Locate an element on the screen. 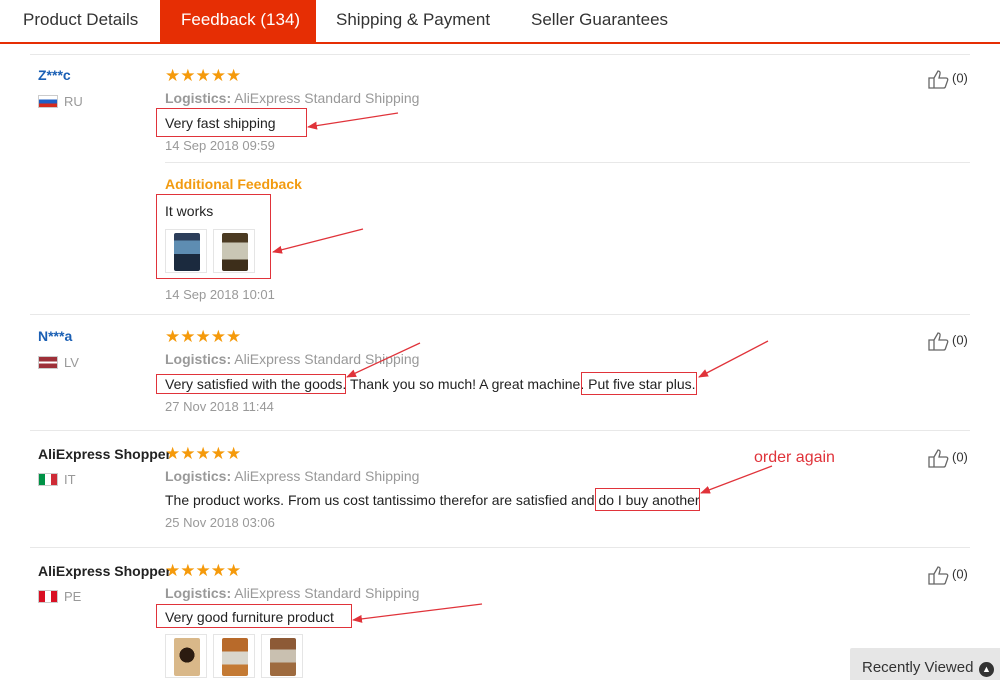  recently-viewed-label: Recently Viewed is located at coordinates (918, 667).